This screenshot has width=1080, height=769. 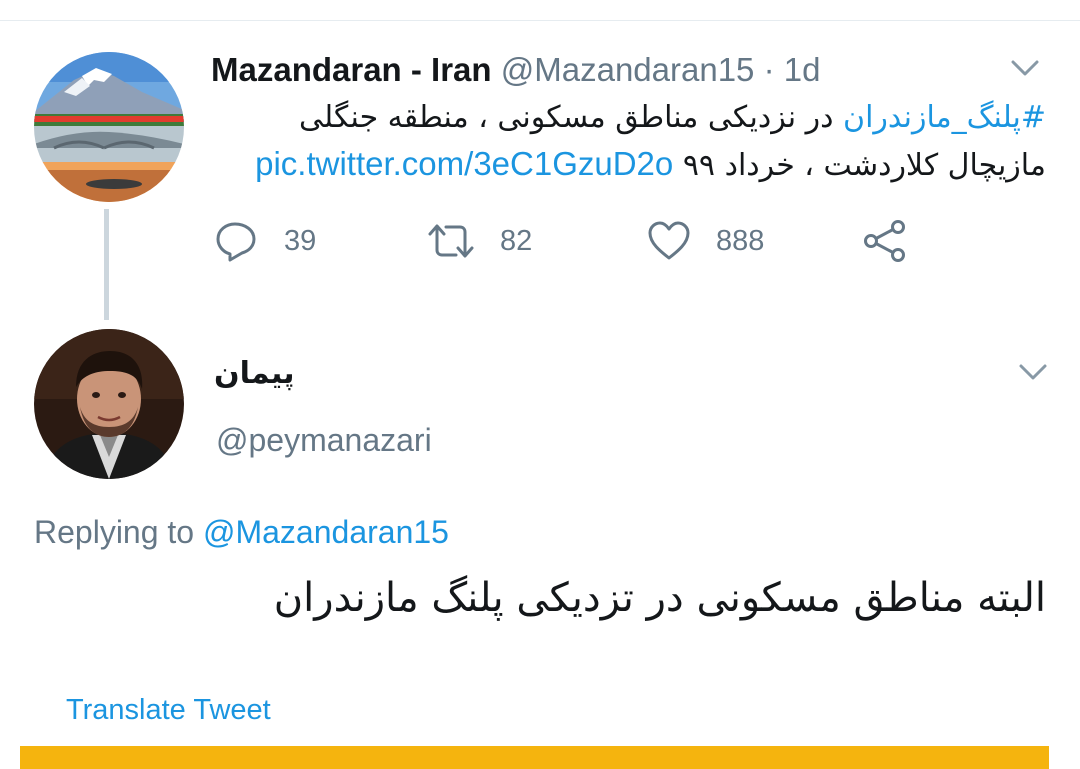 I want to click on tweet1-author-name: Mazandaran - Iran, so click(x=351, y=69).